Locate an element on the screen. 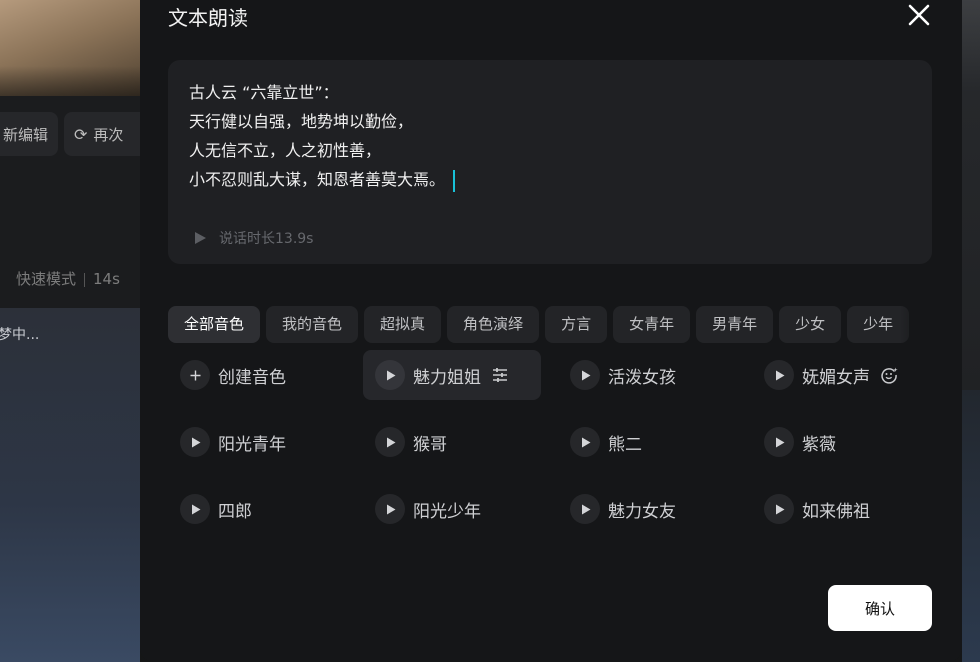 Image resolution: width=980 pixels, height=662 pixels. regenerate-button: ⟳ 再次 is located at coordinates (102, 134).